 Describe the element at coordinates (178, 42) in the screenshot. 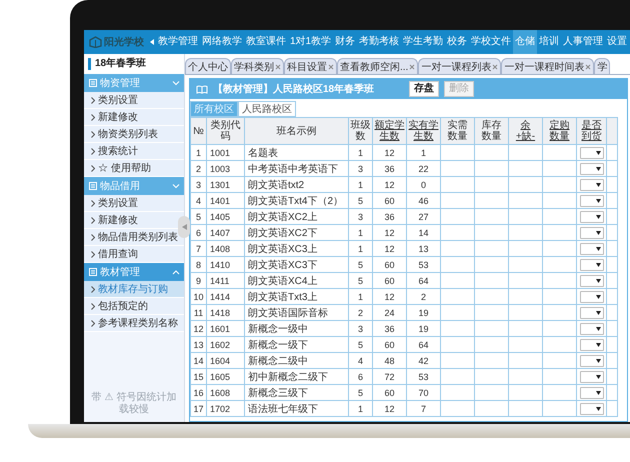

I see `nav-item: 教学管理` at that location.